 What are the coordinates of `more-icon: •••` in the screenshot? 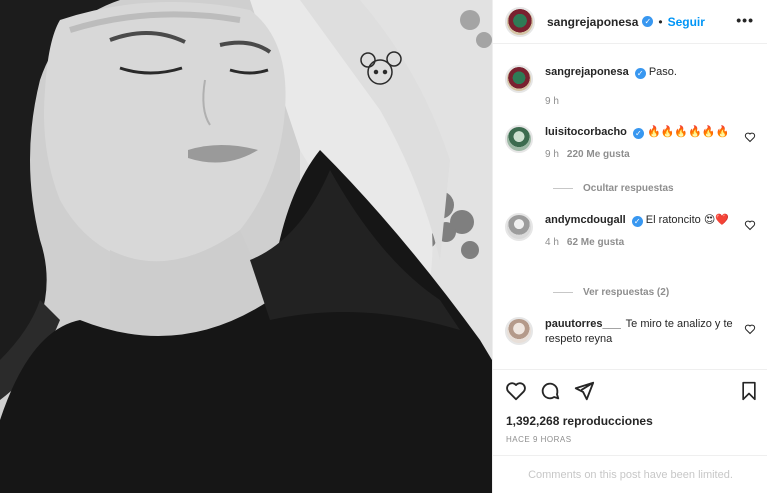 It's located at (745, 20).